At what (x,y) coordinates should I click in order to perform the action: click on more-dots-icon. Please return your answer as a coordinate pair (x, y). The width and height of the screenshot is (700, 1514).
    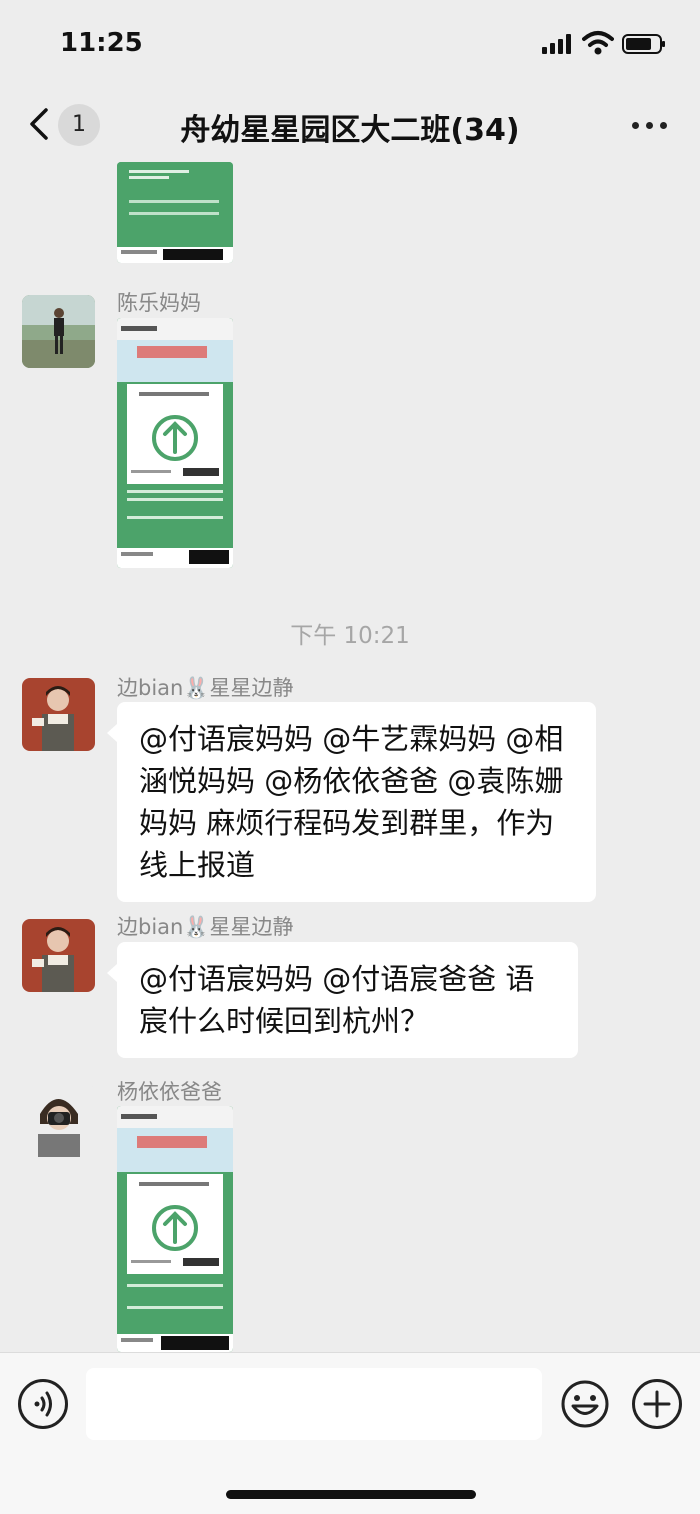
    Looking at the image, I should click on (650, 125).